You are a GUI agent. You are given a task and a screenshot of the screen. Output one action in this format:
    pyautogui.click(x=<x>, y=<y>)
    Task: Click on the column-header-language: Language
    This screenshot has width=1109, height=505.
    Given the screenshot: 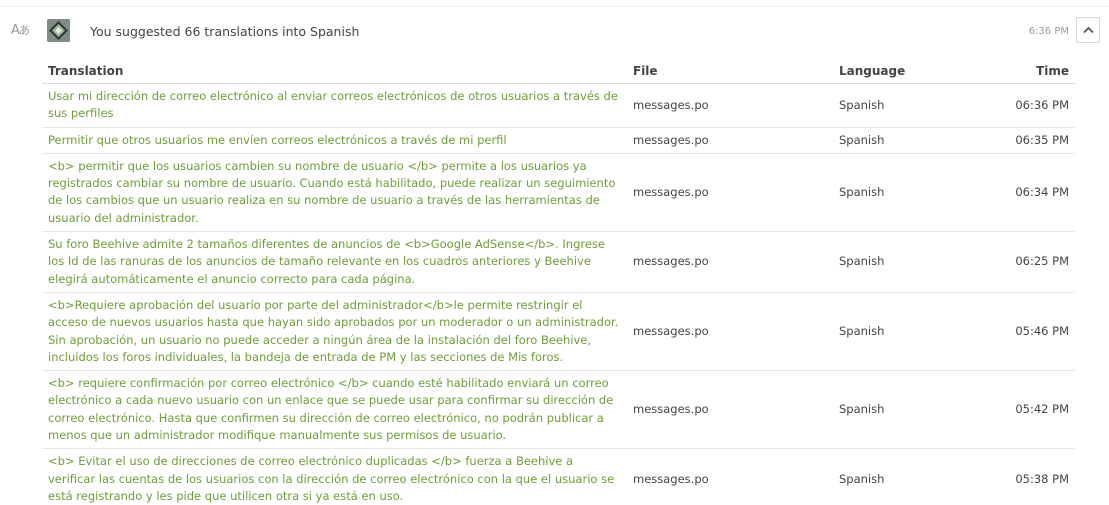 What is the action you would take?
    pyautogui.click(x=900, y=71)
    